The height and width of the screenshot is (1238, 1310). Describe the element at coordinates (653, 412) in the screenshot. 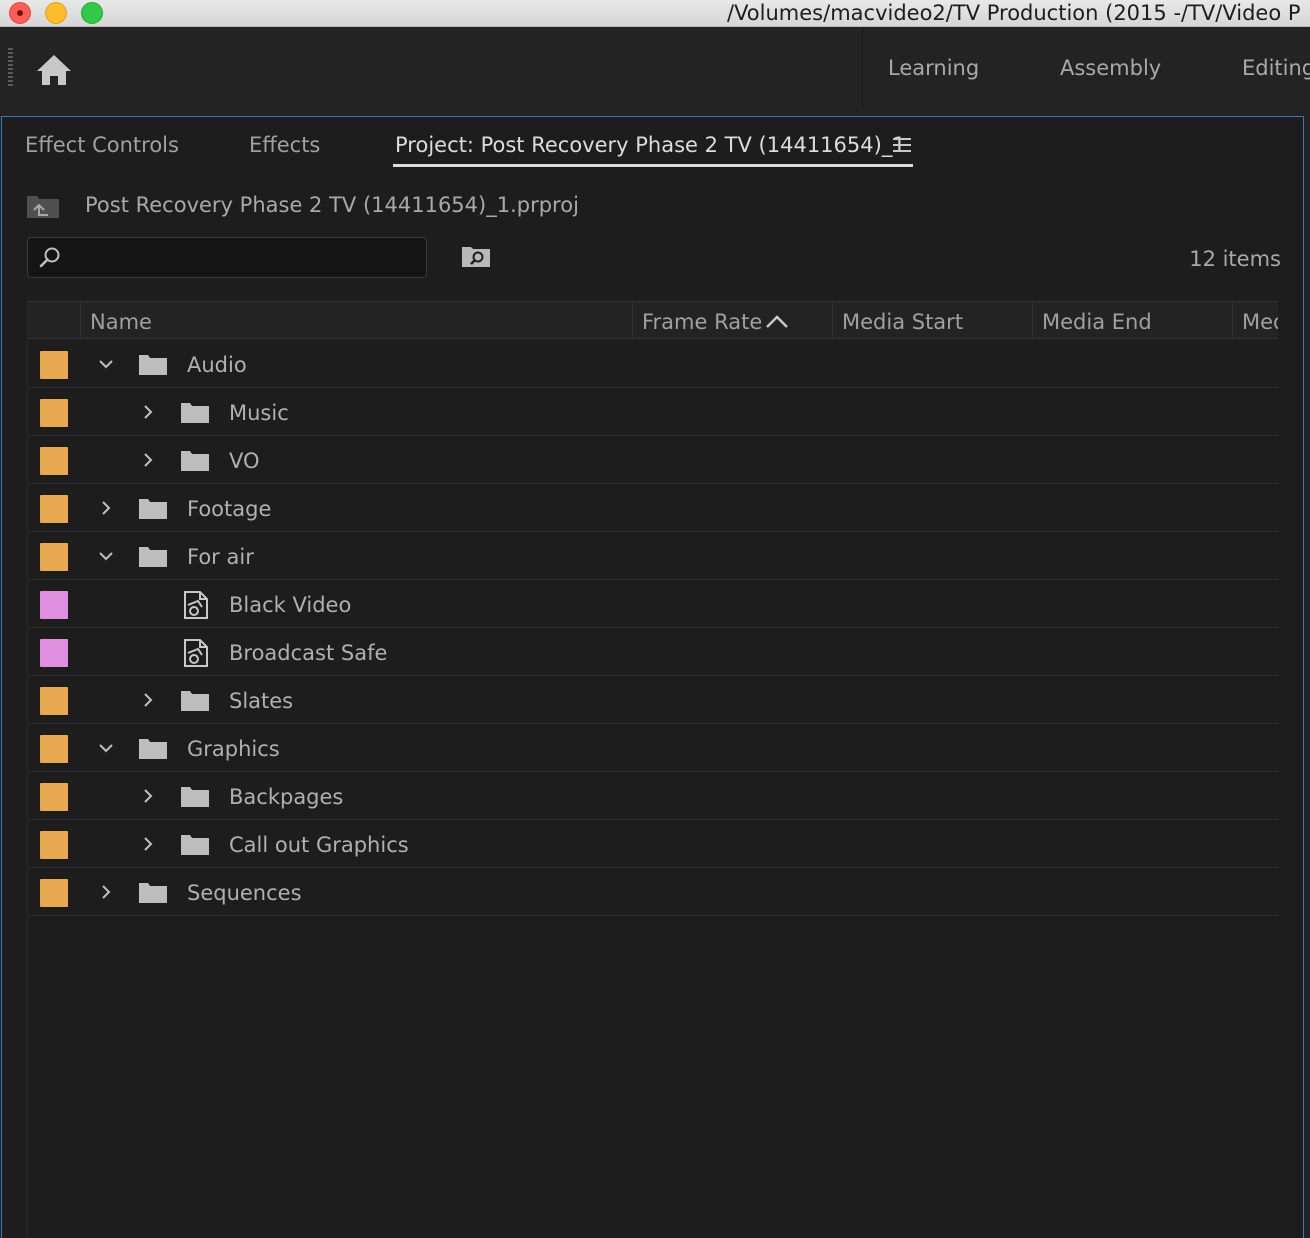

I see `table-row: Music` at that location.